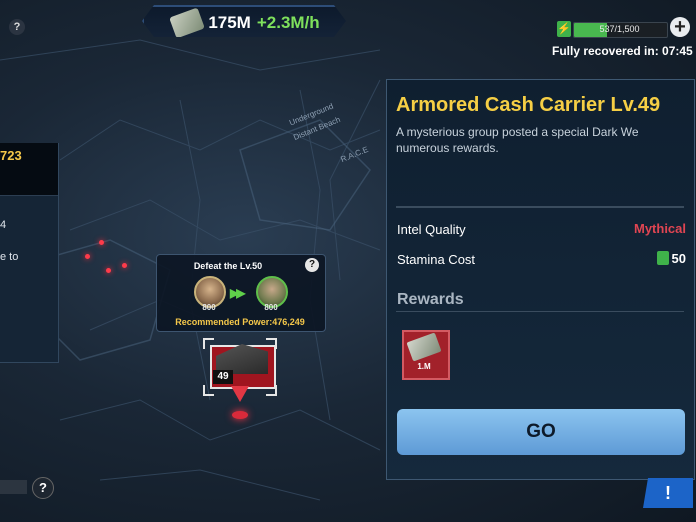  What do you see at coordinates (564, 29) in the screenshot?
I see `stamina-icon: ⚡` at bounding box center [564, 29].